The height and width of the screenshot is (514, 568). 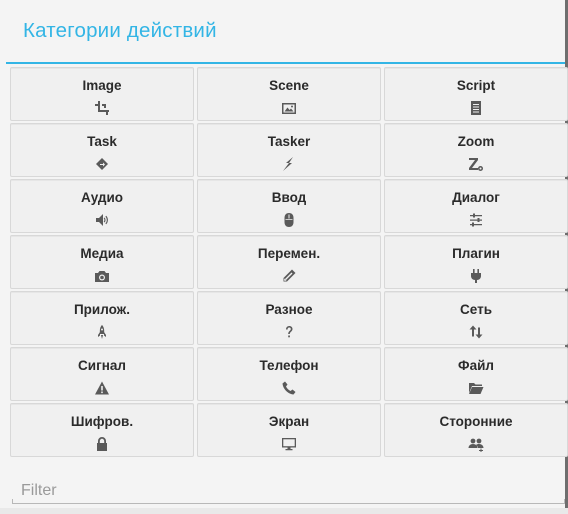 I want to click on category-label: Сигнал, so click(x=102, y=365).